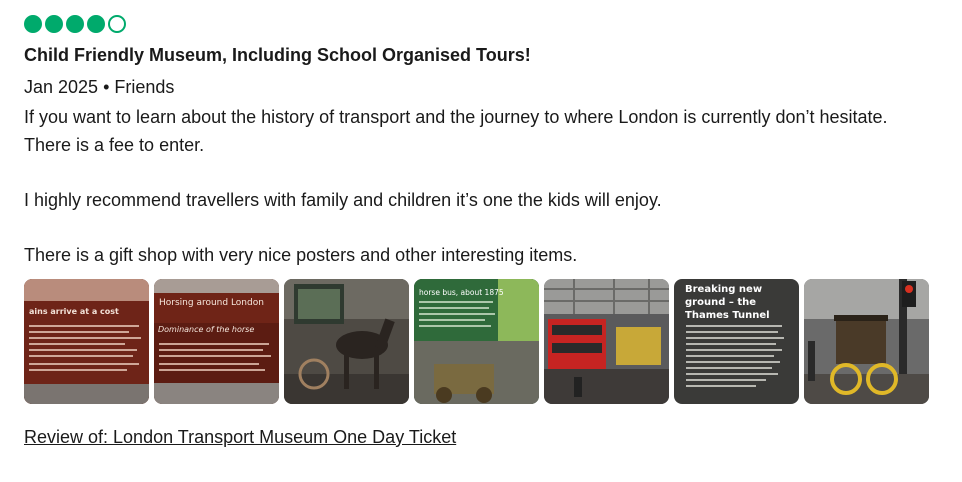 The height and width of the screenshot is (482, 962). Describe the element at coordinates (727, 302) in the screenshot. I see `photo-caption: Breaking new ground – the Thames Tunnel` at that location.